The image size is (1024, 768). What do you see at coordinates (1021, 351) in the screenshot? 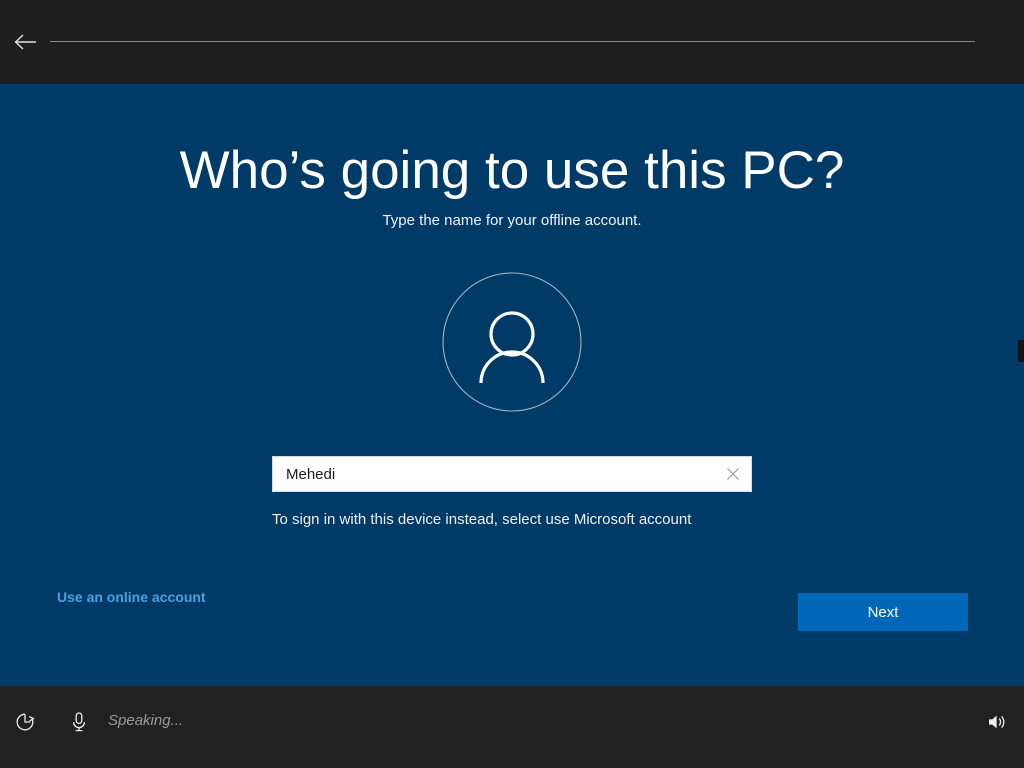
I see `right-edge-notch` at bounding box center [1021, 351].